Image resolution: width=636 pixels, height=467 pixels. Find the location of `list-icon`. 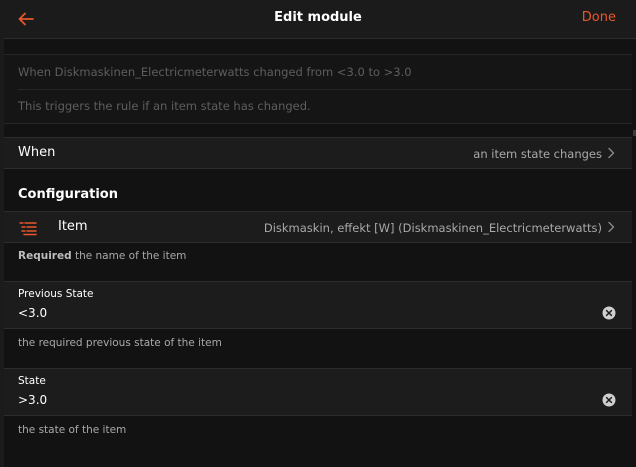

list-icon is located at coordinates (28, 229).